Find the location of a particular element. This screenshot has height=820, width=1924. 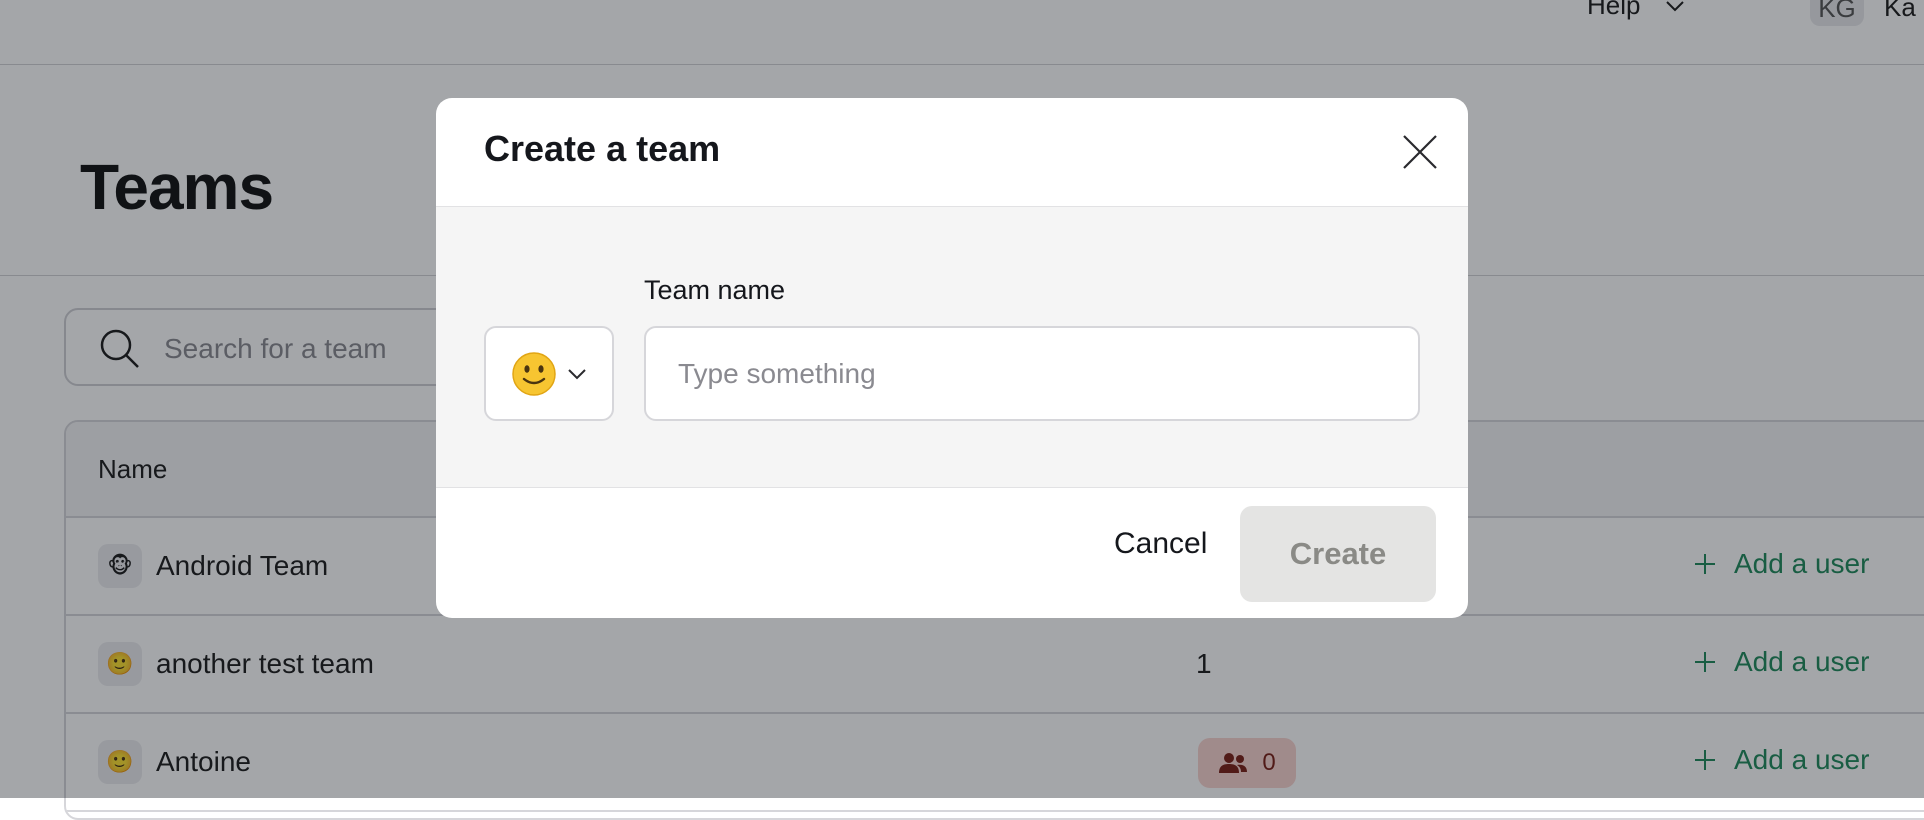

create-button: Create is located at coordinates (1338, 554).